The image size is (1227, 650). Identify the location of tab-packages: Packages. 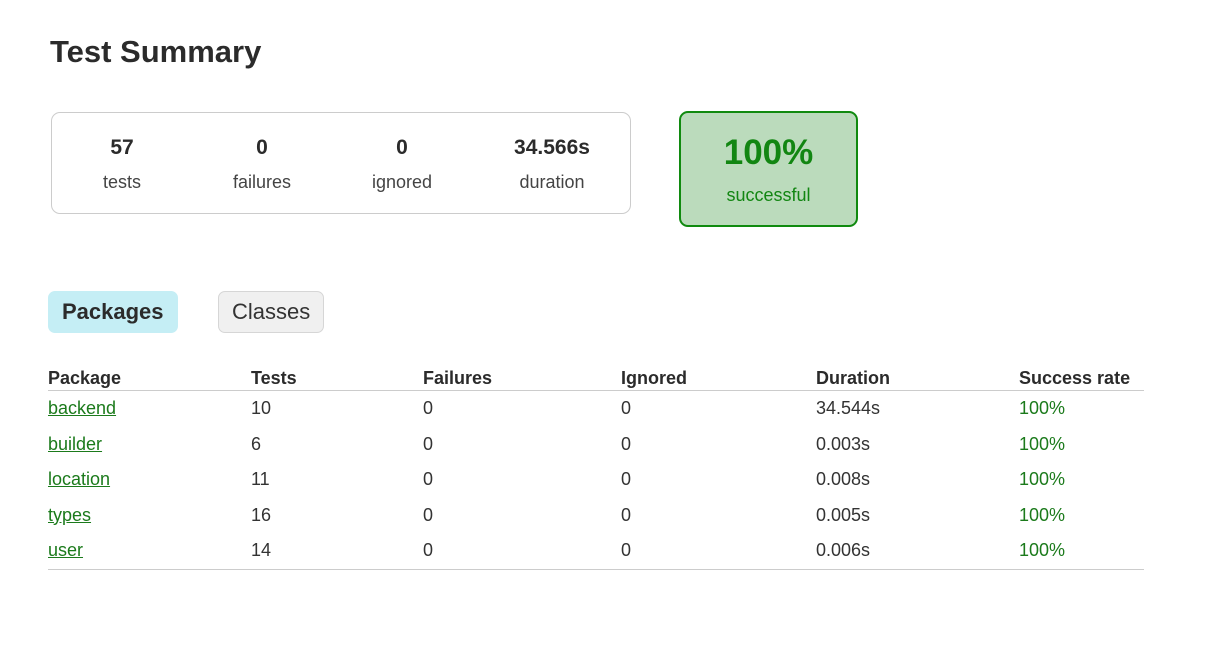
(113, 312).